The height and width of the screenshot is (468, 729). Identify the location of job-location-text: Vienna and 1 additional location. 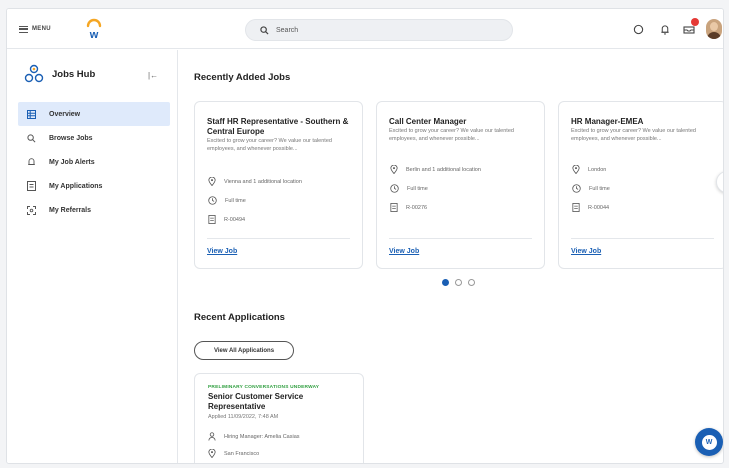
(263, 181).